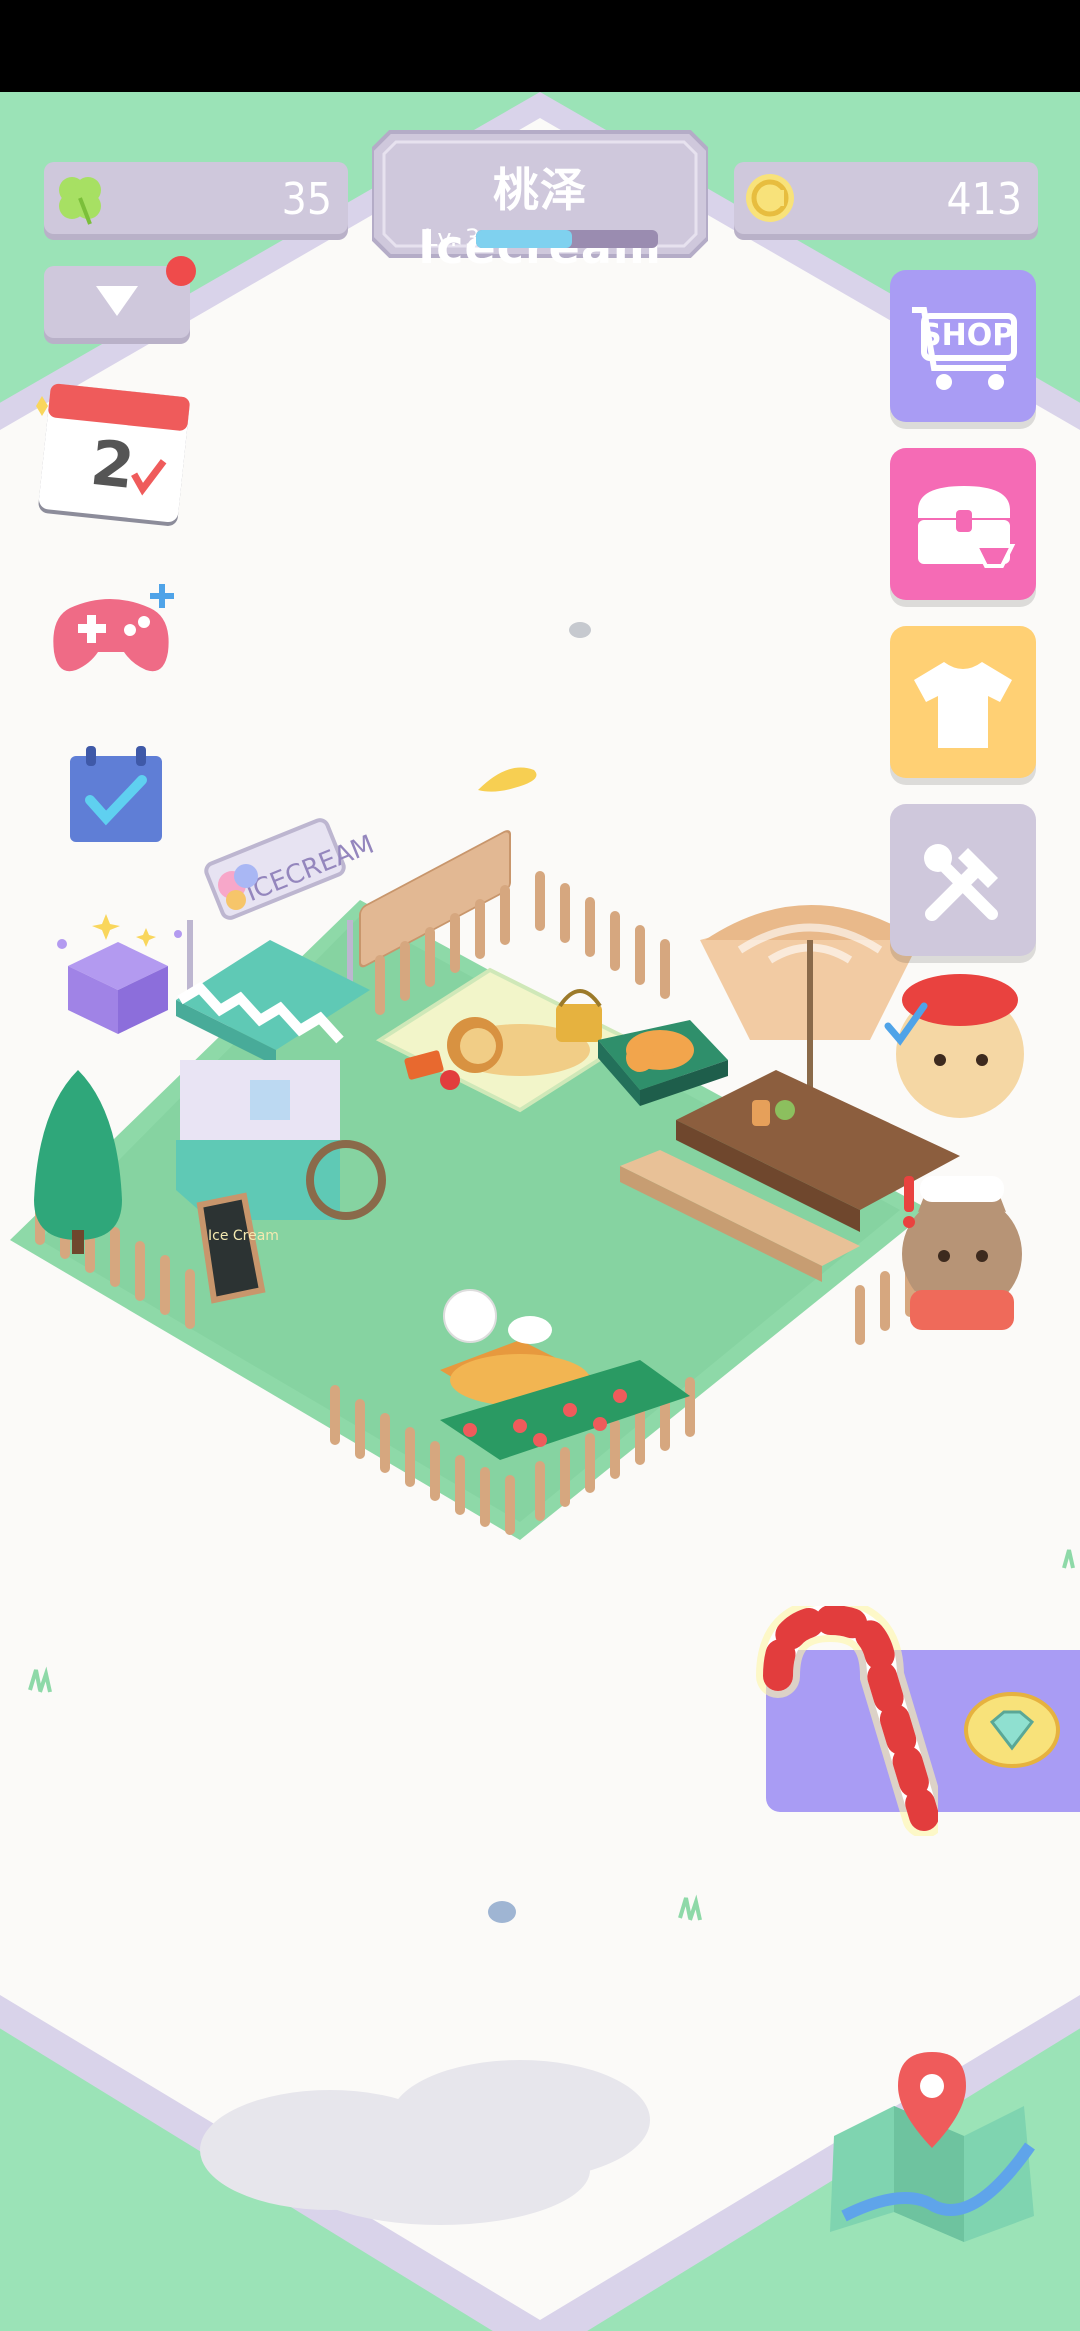 The height and width of the screenshot is (2331, 1080). What do you see at coordinates (112, 464) in the screenshot?
I see `svg-text: 2` at bounding box center [112, 464].